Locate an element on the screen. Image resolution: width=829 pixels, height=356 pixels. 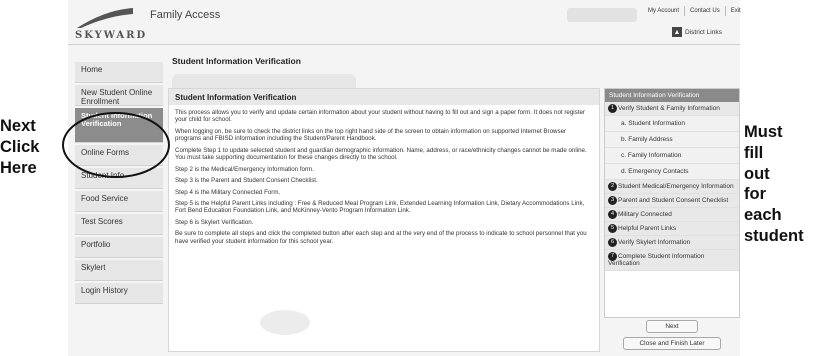
instruction-paragraph: Step 6 is Skylert Verification. is located at coordinates (214, 222).